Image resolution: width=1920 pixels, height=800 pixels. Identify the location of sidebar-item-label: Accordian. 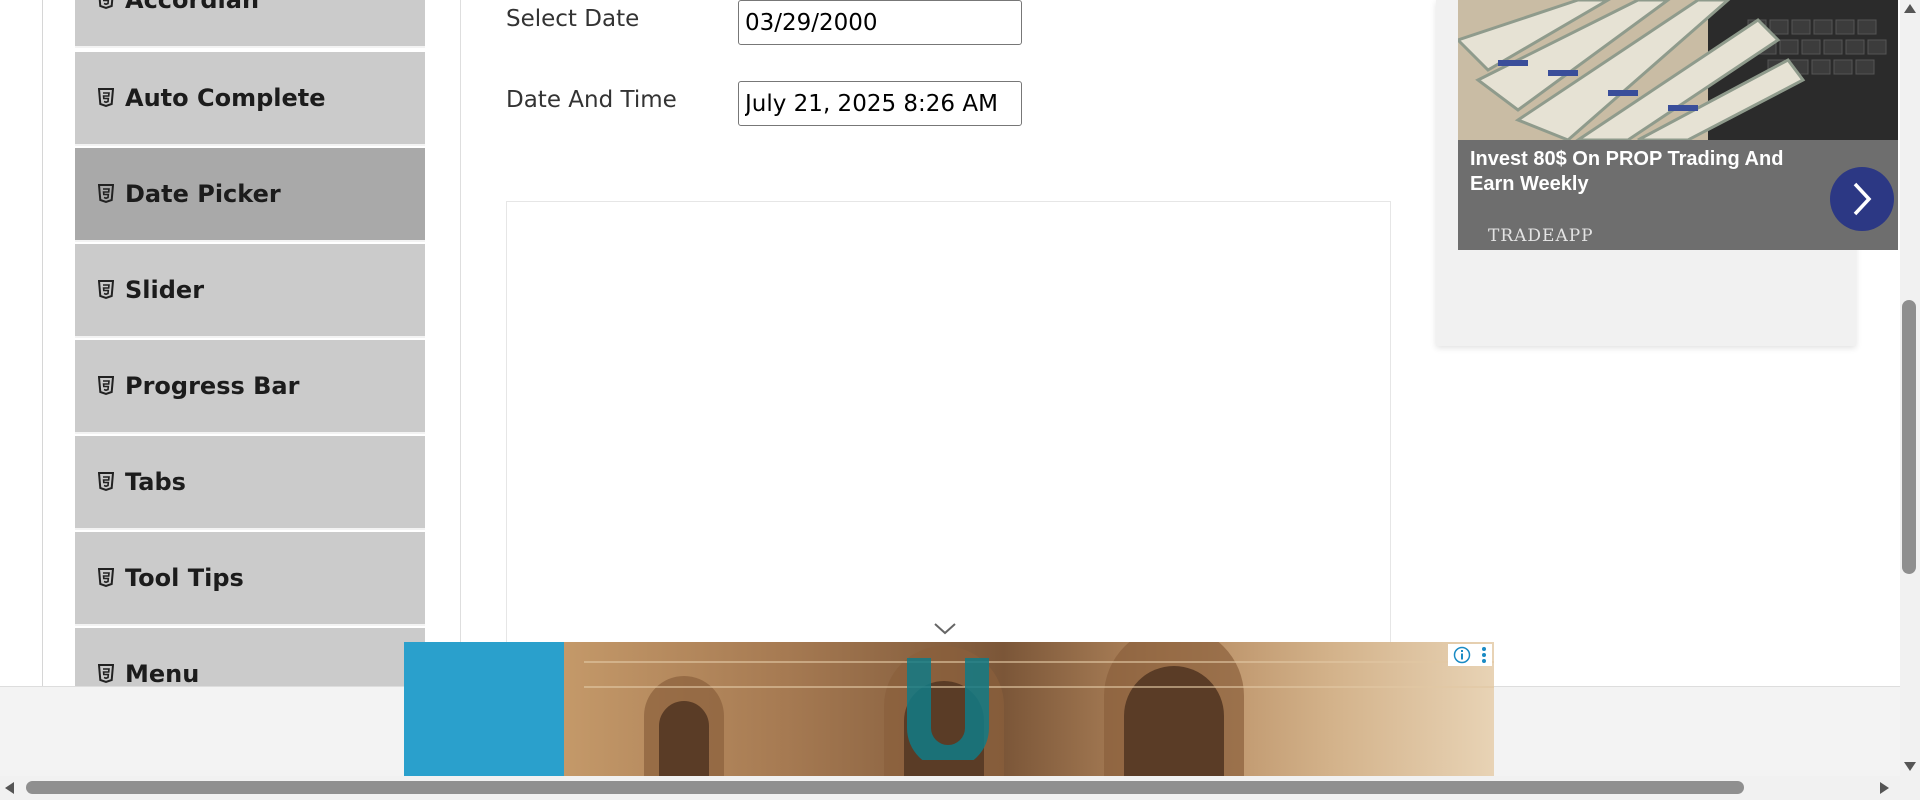
(192, 7).